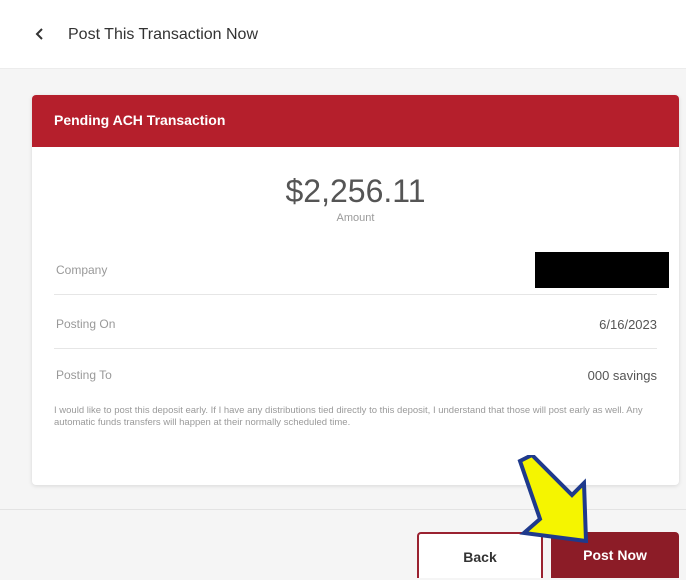 The width and height of the screenshot is (686, 580). What do you see at coordinates (355, 121) in the screenshot?
I see `card-header: Pending ACH Transaction` at bounding box center [355, 121].